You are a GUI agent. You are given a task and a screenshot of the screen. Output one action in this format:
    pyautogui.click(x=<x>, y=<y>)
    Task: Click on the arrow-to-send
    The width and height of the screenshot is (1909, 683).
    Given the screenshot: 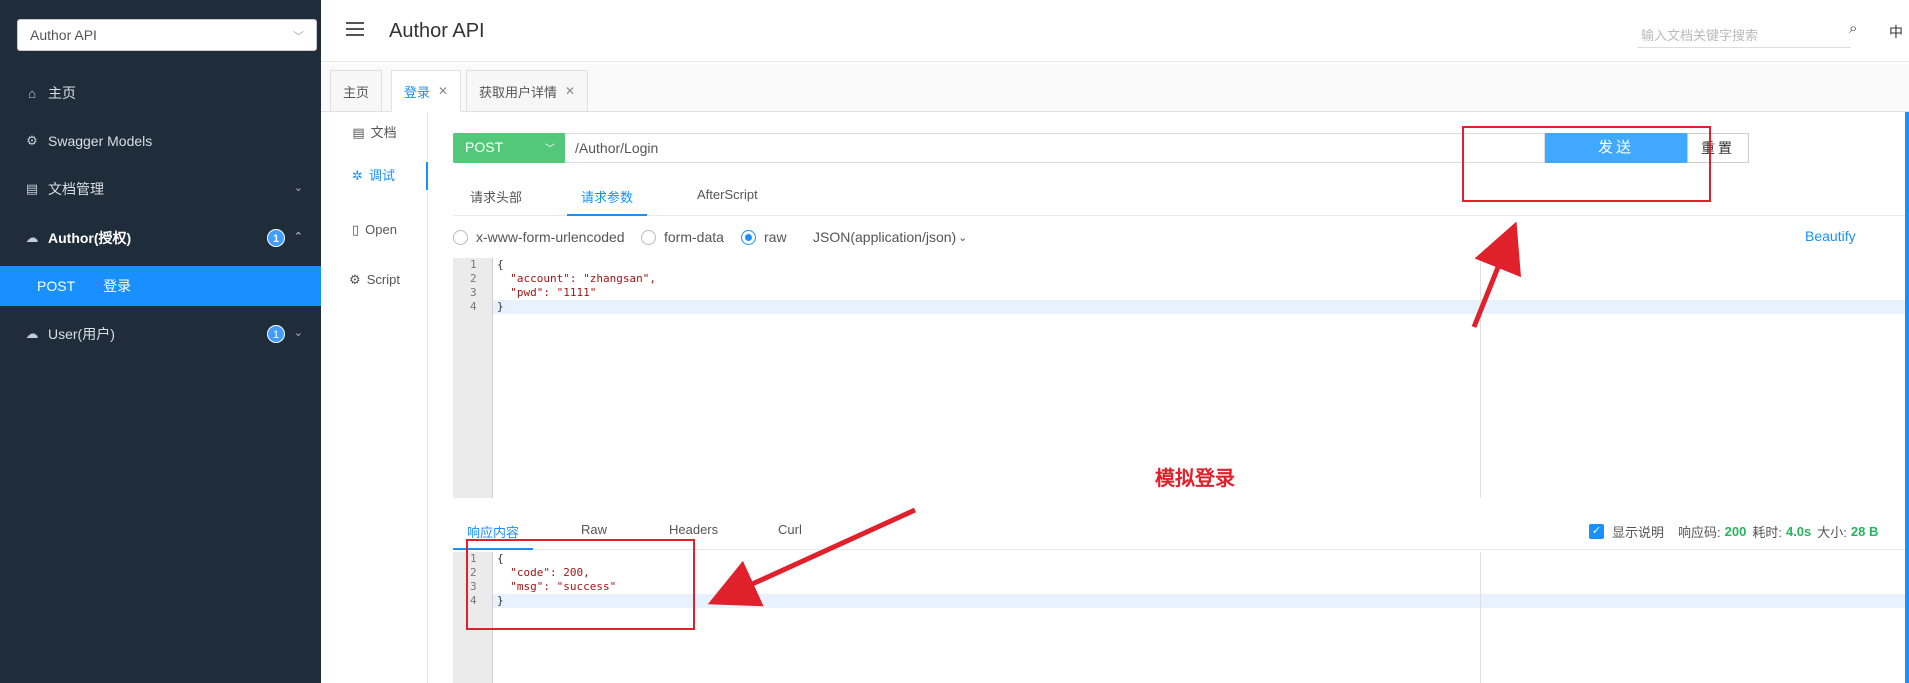 What is the action you would take?
    pyautogui.click(x=1496, y=274)
    